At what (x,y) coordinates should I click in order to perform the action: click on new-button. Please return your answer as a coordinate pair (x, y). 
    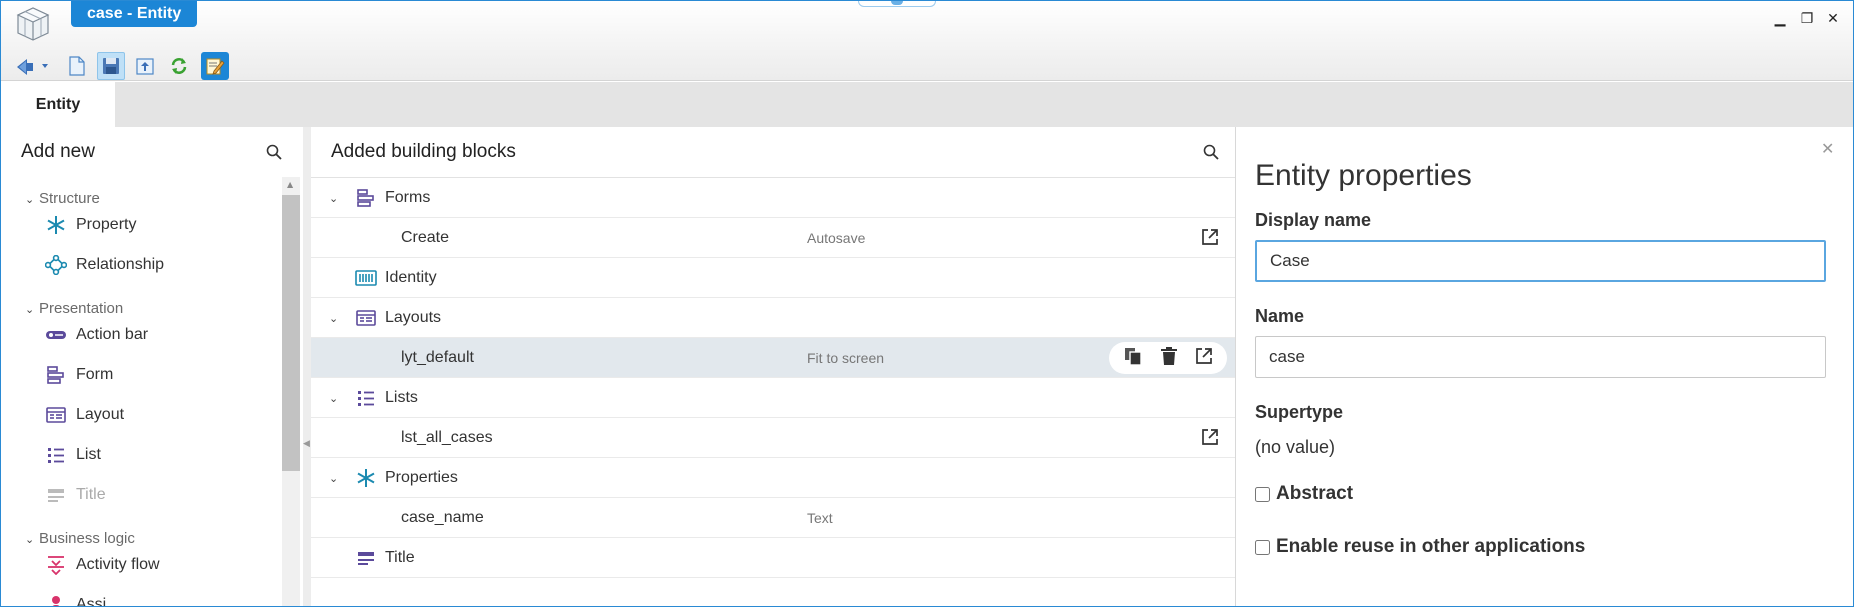
    Looking at the image, I should click on (77, 66).